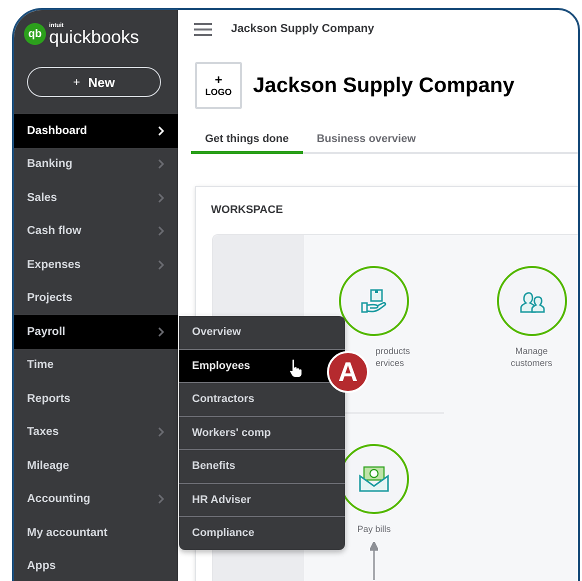 The image size is (582, 581). What do you see at coordinates (383, 86) in the screenshot?
I see `company-title: Jackson Supply Company` at bounding box center [383, 86].